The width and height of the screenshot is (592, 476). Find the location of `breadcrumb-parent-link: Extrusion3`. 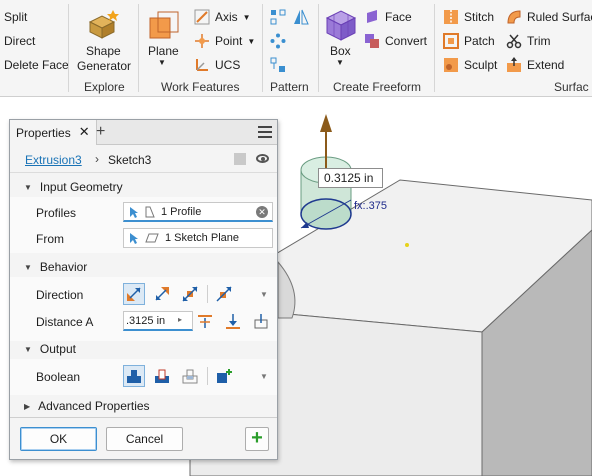

breadcrumb-parent-link: Extrusion3 is located at coordinates (53, 160).